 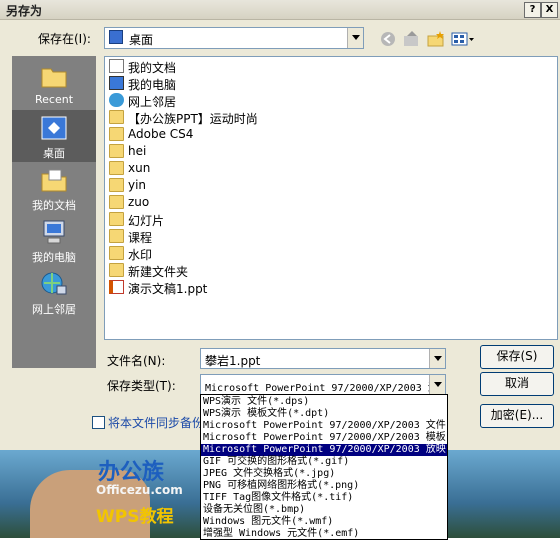 What do you see at coordinates (54, 205) in the screenshot?
I see `place-label: 我的文档` at bounding box center [54, 205].